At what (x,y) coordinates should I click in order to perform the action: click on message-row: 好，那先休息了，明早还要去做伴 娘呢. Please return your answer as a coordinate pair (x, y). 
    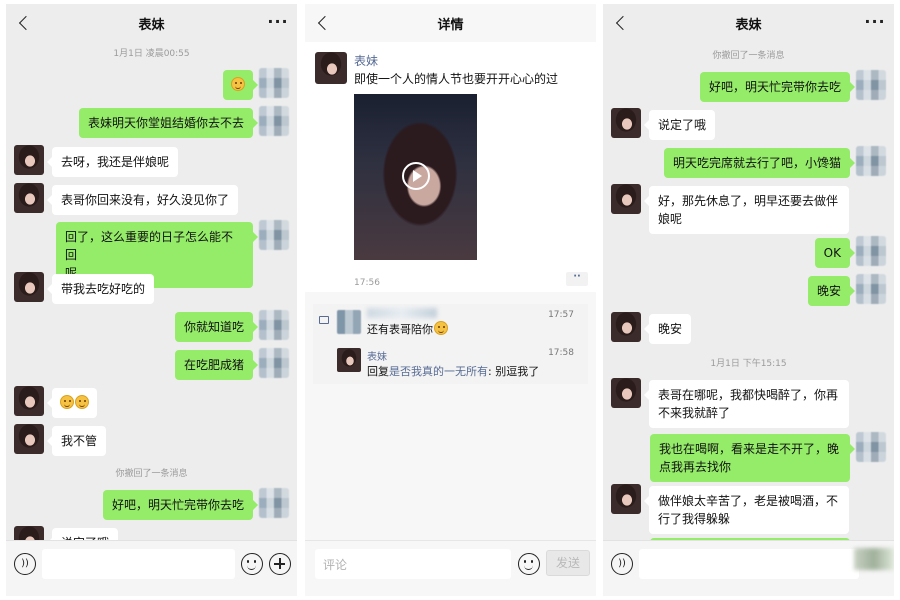
    Looking at the image, I should click on (748, 209).